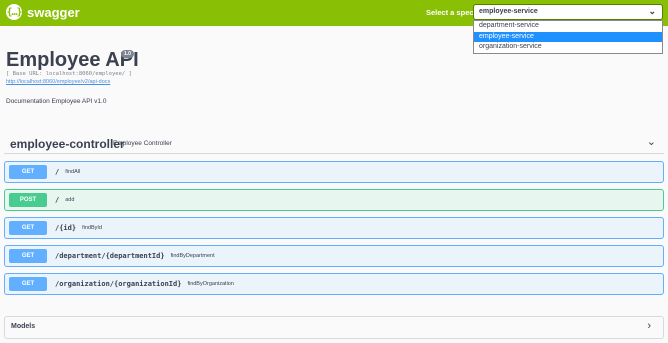 Image resolution: width=668 pixels, height=343 pixels. Describe the element at coordinates (66, 228) in the screenshot. I see `operation-path: /{id}` at that location.